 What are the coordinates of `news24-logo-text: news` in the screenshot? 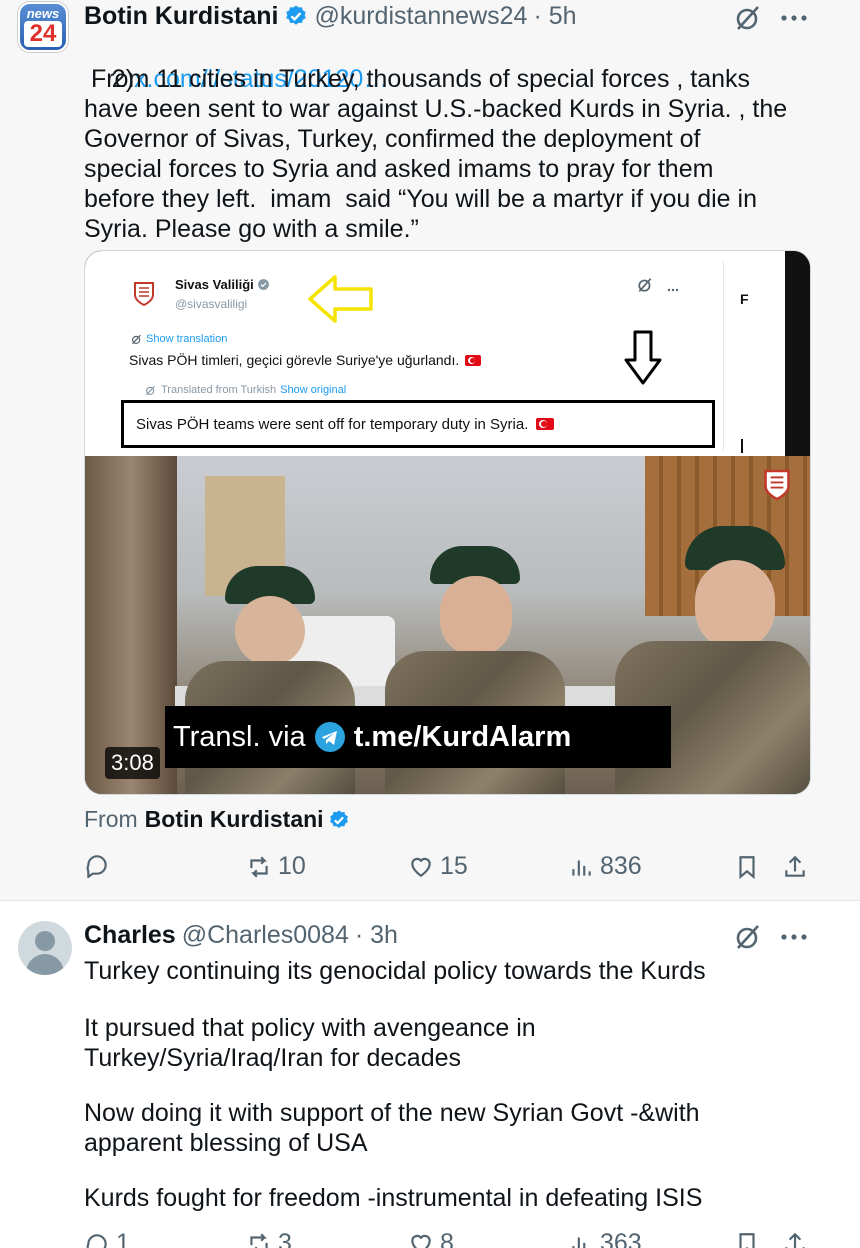 It's located at (43, 13).